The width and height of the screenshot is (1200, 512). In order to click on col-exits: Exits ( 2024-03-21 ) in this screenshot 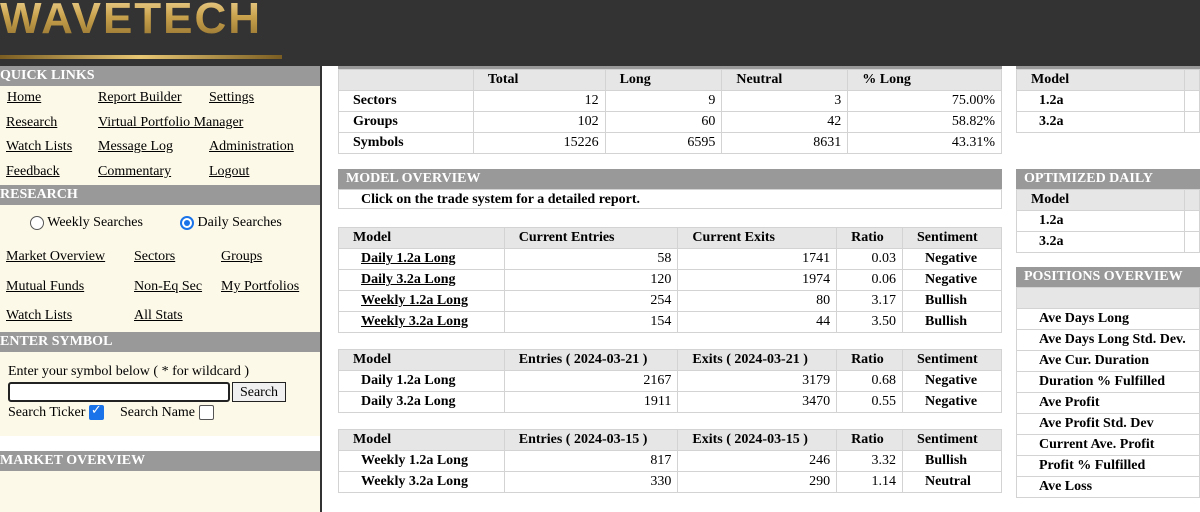, I will do `click(757, 360)`.